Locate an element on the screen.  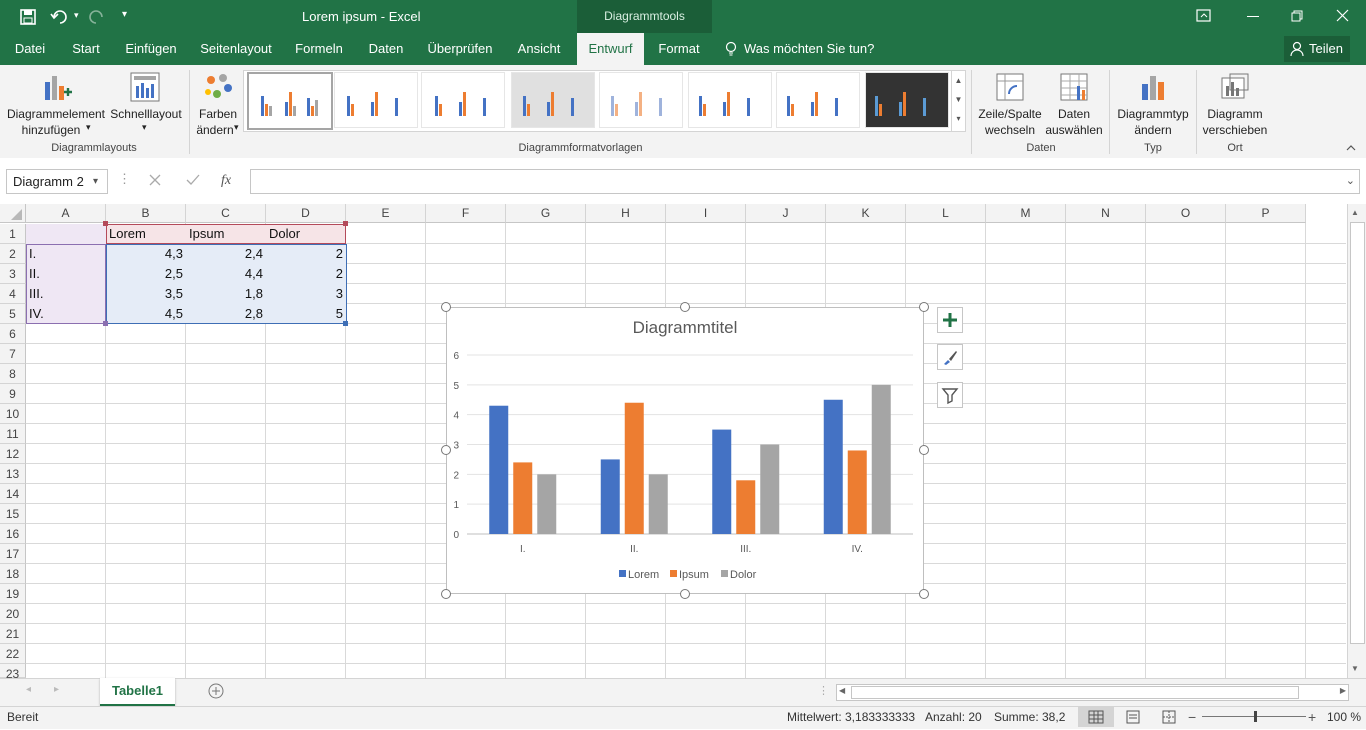
switch-row-column-button: Zeile/Spalte wechseln is located at coordinates (1010, 105).